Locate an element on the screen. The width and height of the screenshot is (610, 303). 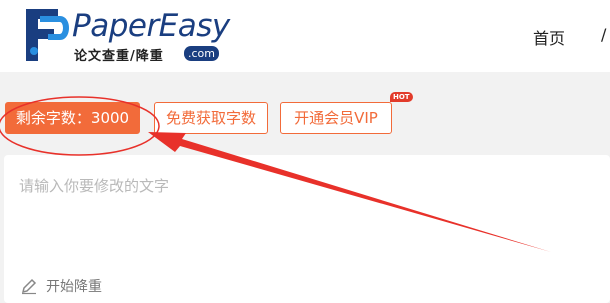
editor-placeholder: 请输入你要修改的文字 is located at coordinates (94, 186).